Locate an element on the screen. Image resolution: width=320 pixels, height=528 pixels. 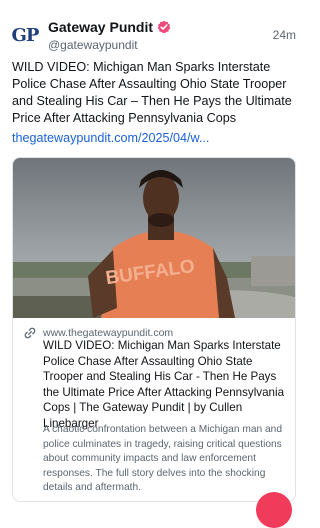
post-header: GP Gateway Pundit @gatewaypundit 24m is located at coordinates (153, 36).